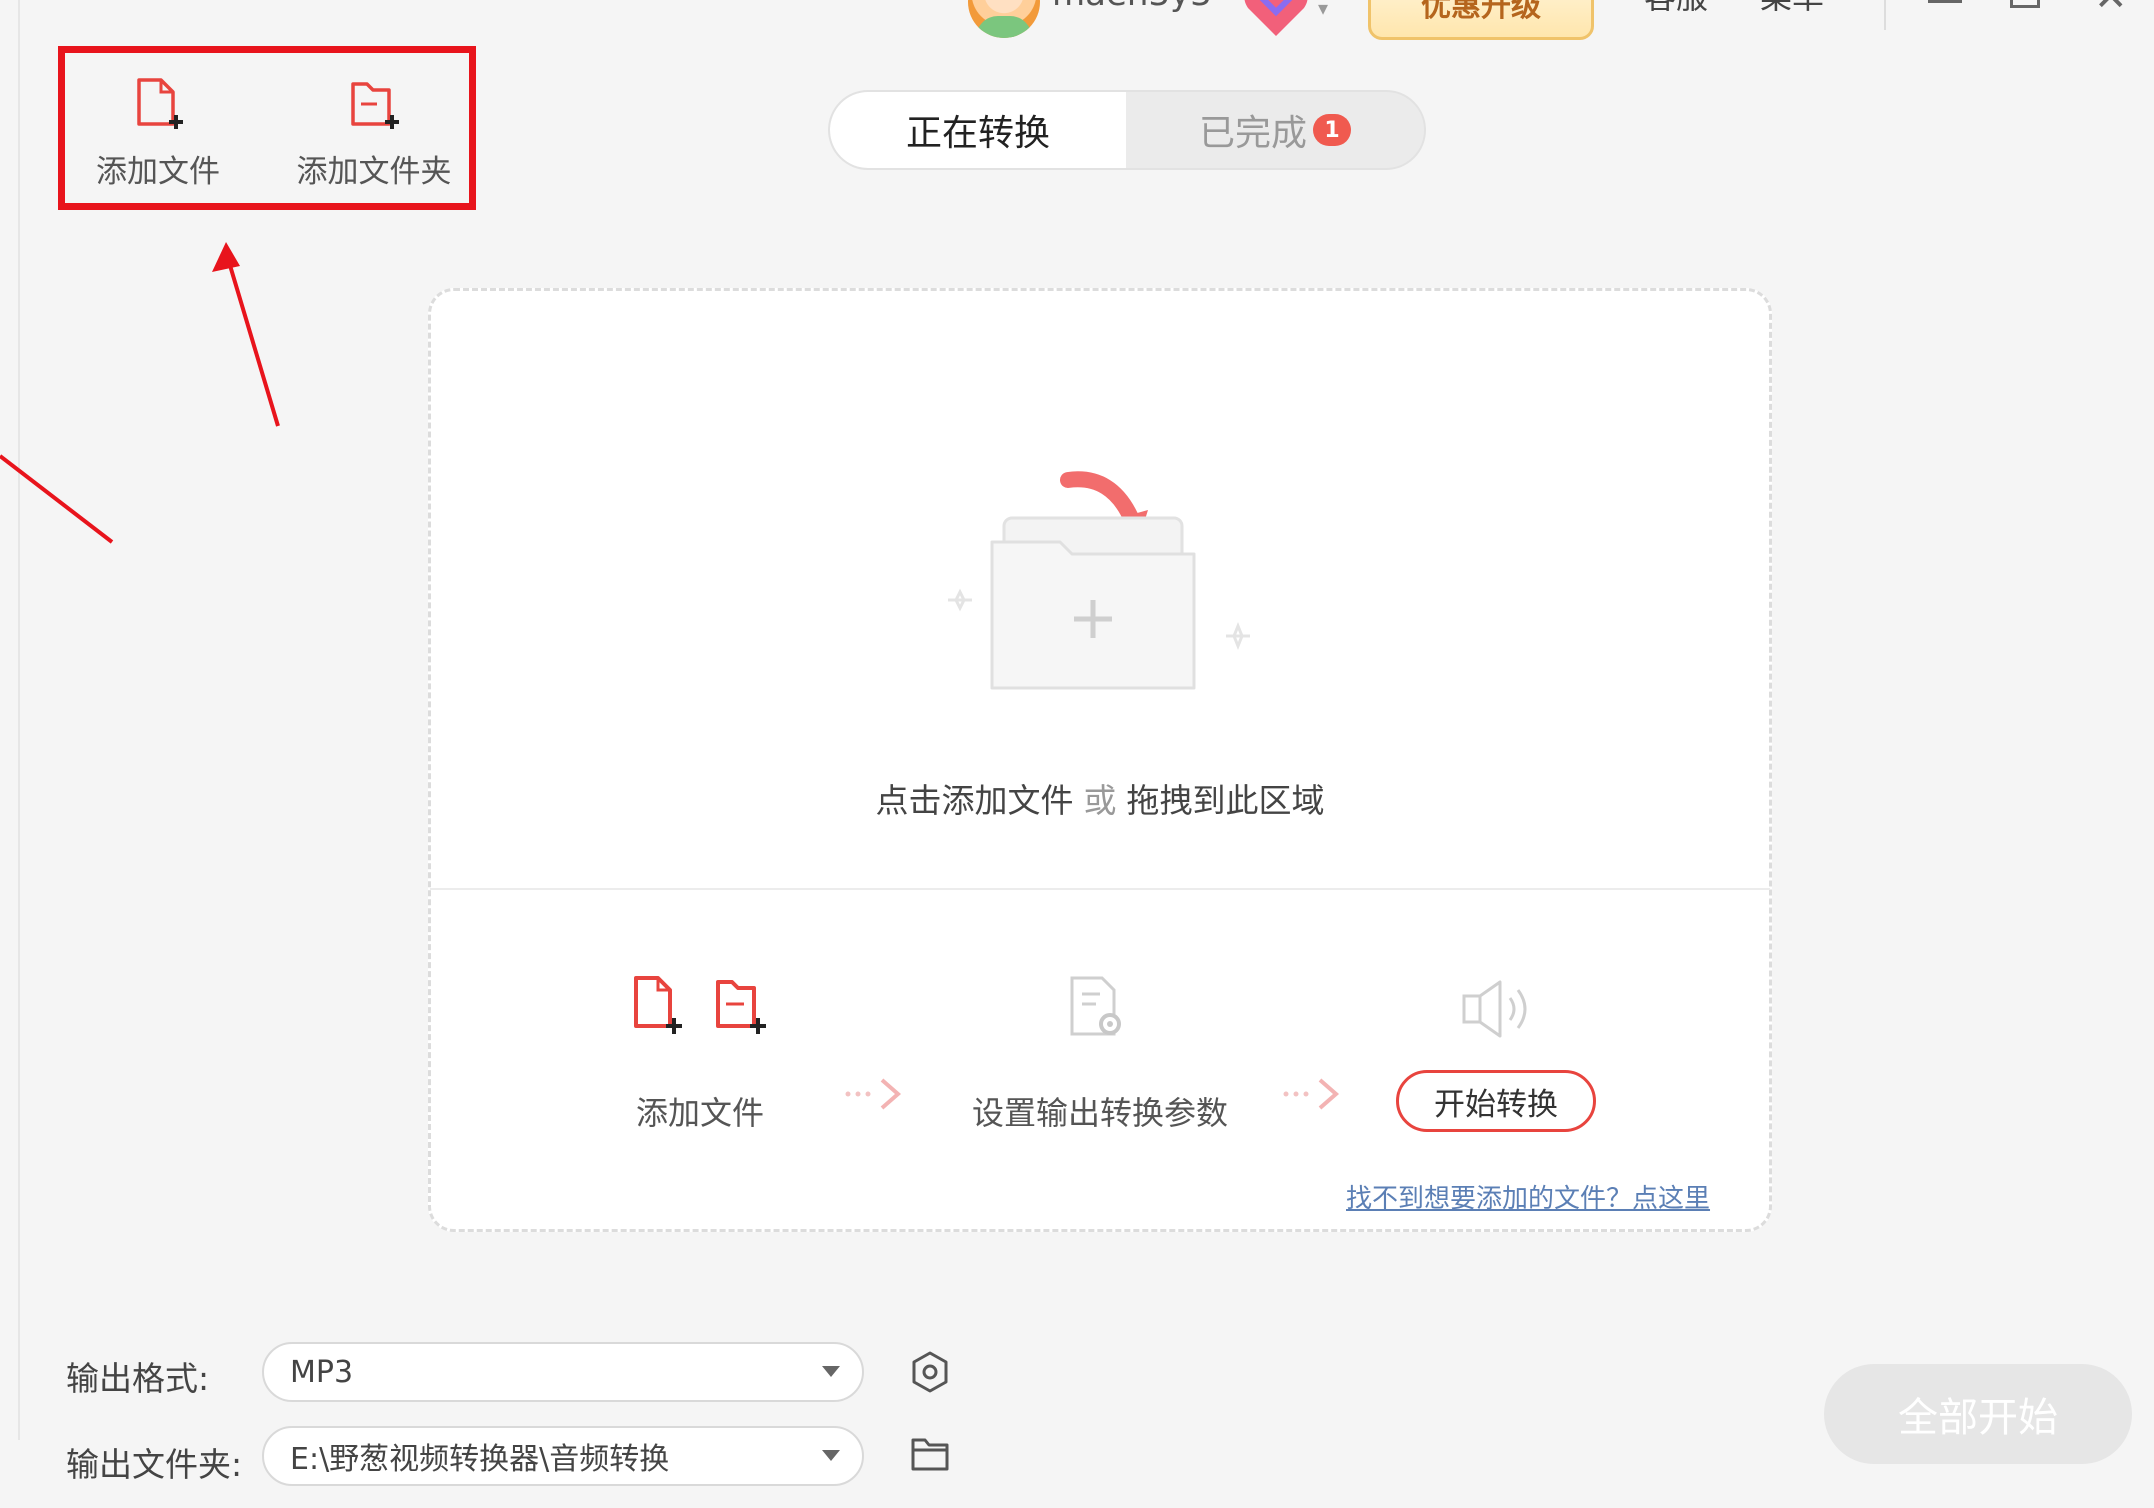  I want to click on tab-converting: 正在转换, so click(978, 130).